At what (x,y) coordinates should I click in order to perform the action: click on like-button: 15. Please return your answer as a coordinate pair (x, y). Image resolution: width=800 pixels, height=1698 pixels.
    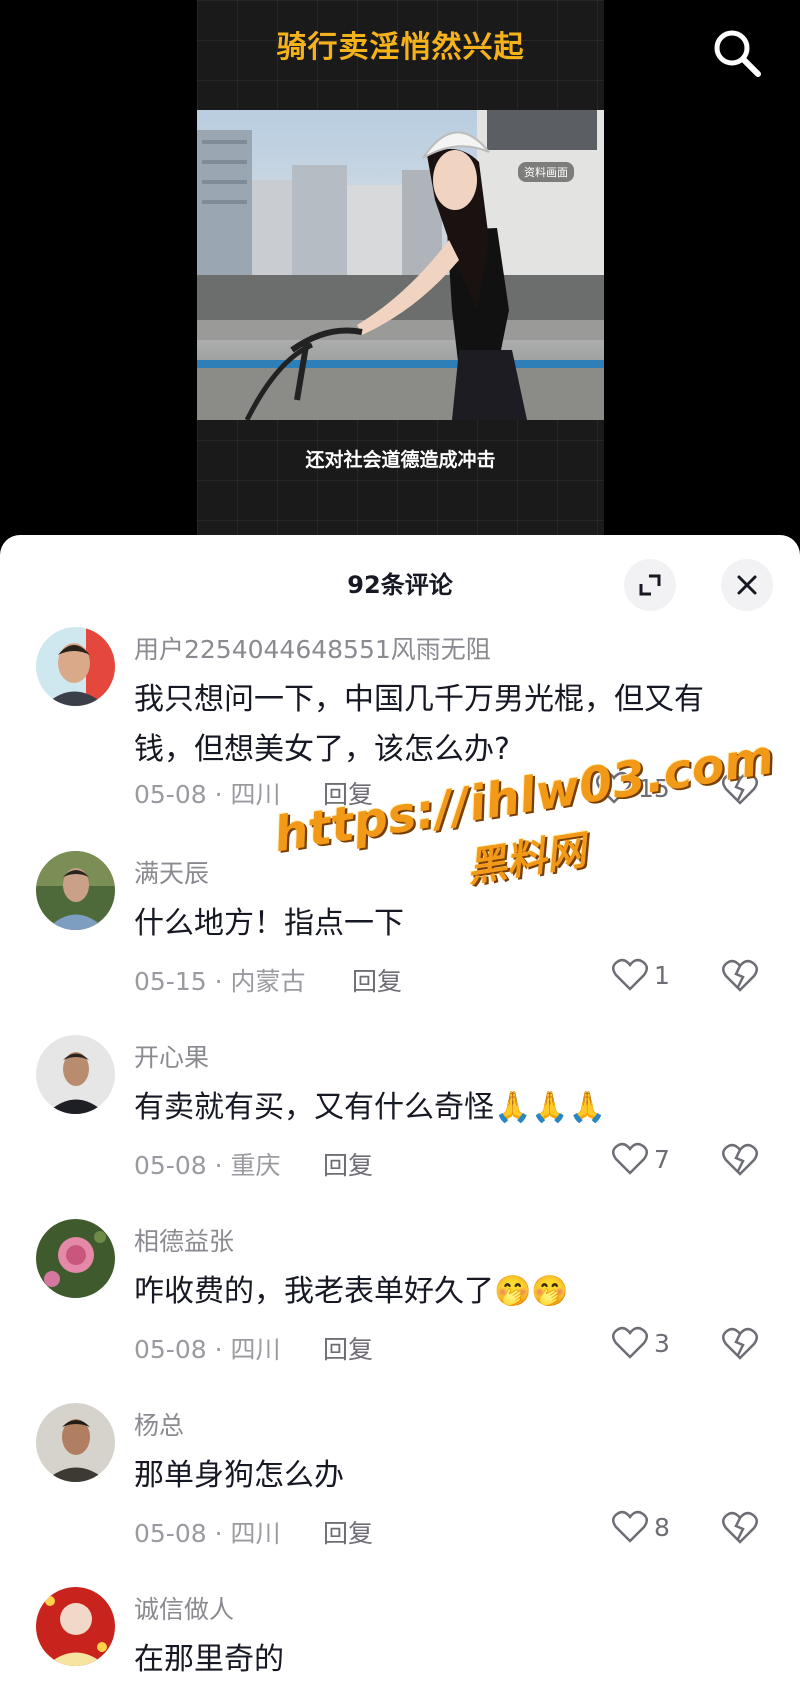
    Looking at the image, I should click on (633, 788).